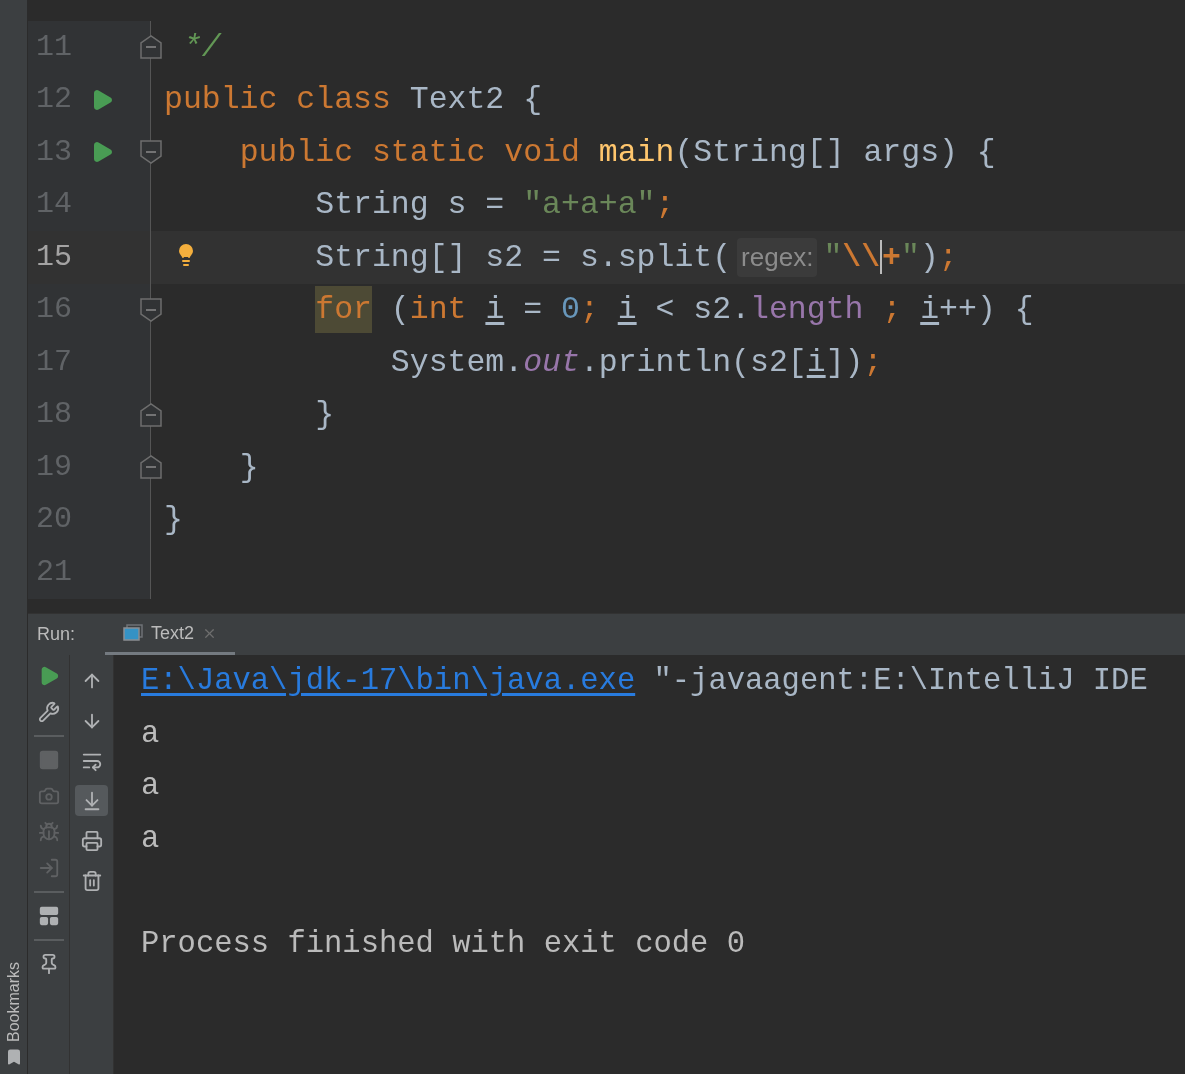 The width and height of the screenshot is (1185, 1074). What do you see at coordinates (56, 634) in the screenshot?
I see `run-panel-label: Run:` at bounding box center [56, 634].